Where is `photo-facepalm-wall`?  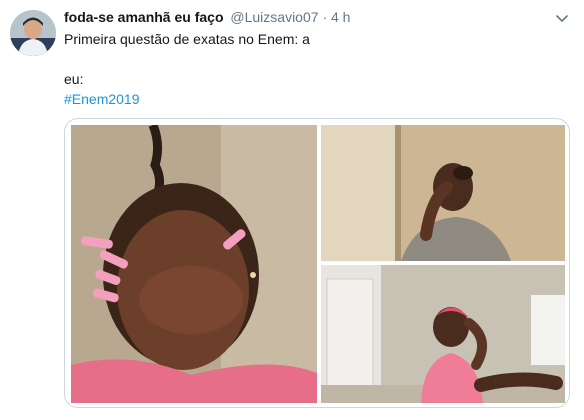 photo-facepalm-wall is located at coordinates (443, 193).